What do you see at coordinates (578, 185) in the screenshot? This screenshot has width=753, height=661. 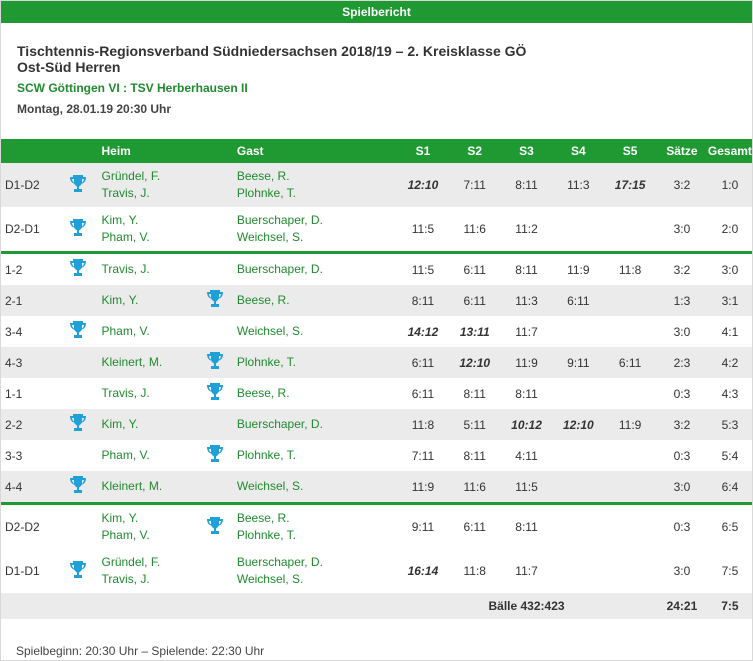 I see `set-score-s4: 11:3` at bounding box center [578, 185].